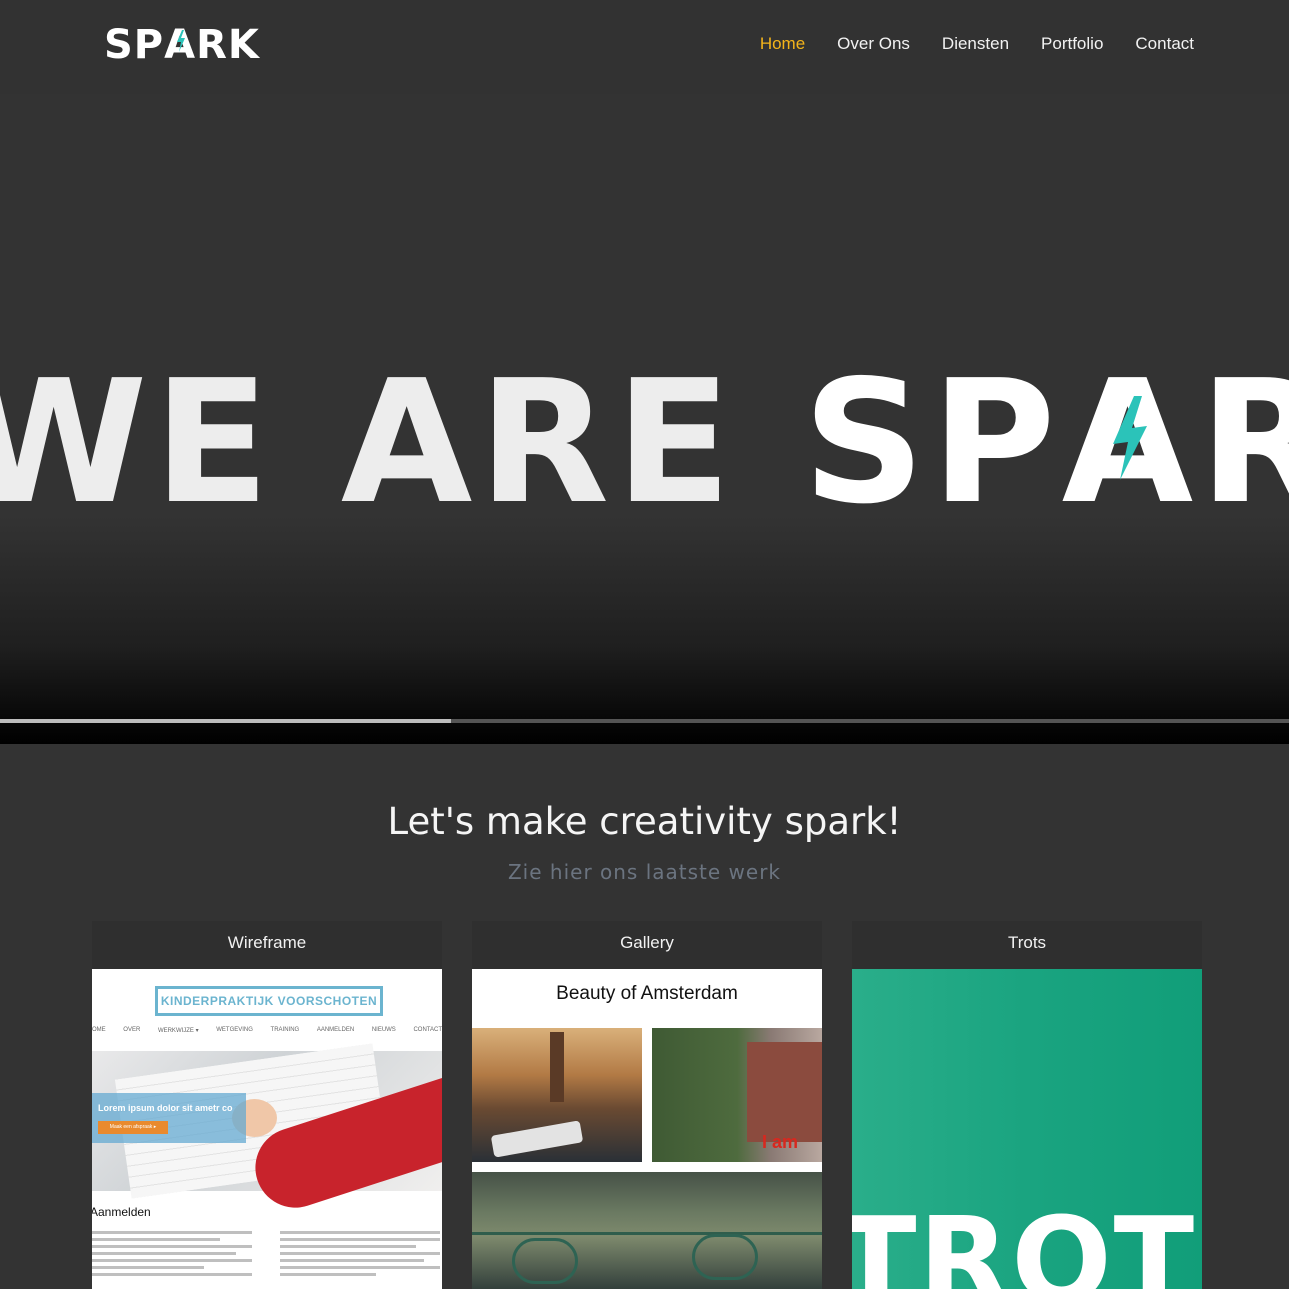 This screenshot has width=1289, height=1289. I want to click on nav-over-ons: Over Ons, so click(873, 44).